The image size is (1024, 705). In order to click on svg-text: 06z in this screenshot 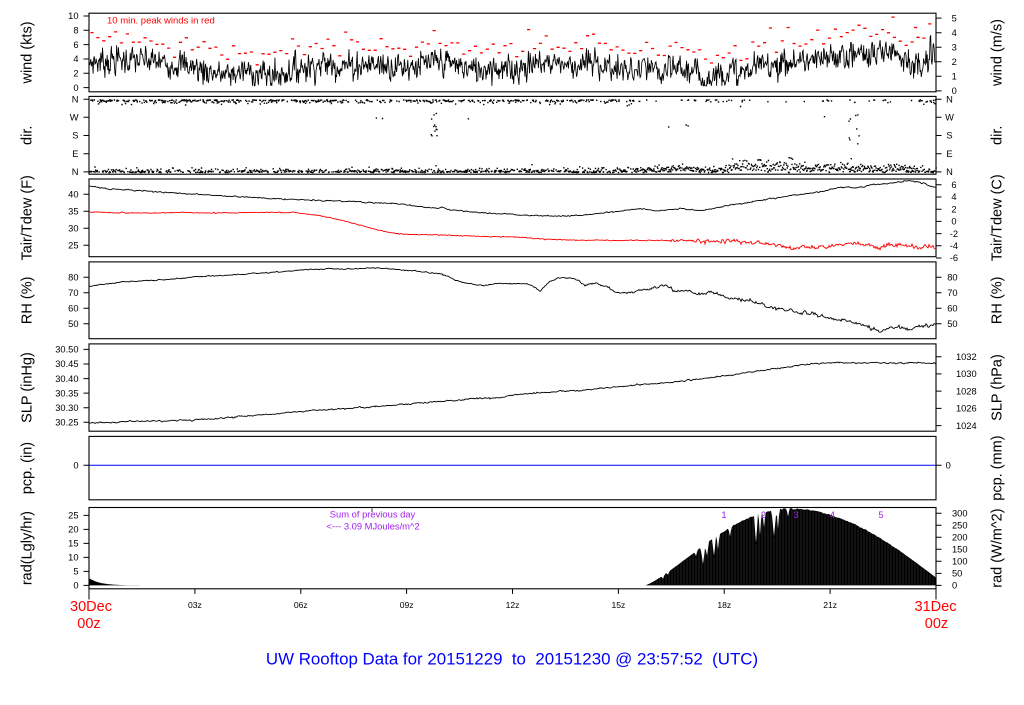, I will do `click(301, 605)`.